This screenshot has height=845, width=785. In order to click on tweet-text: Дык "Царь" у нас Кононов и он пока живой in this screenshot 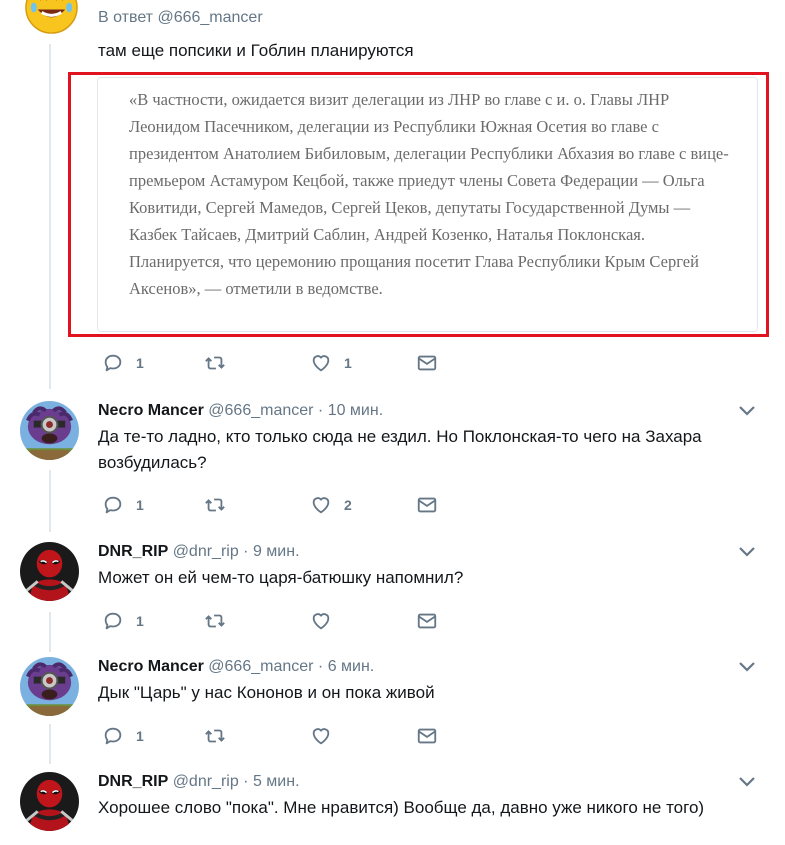, I will do `click(266, 692)`.